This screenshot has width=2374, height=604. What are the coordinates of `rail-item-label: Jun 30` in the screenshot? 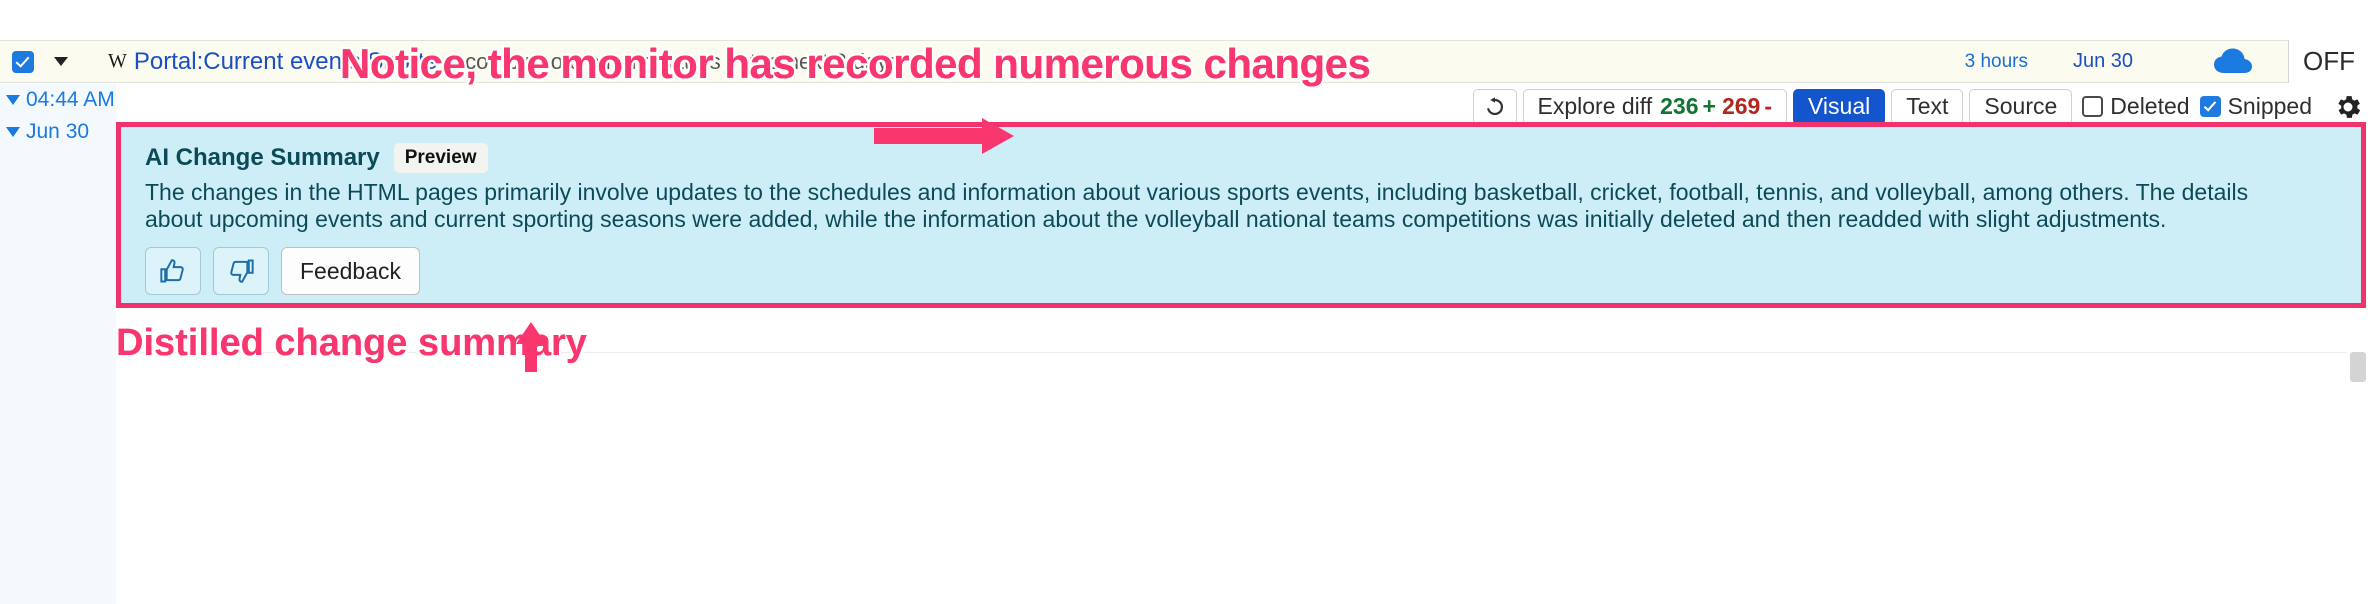 It's located at (58, 131).